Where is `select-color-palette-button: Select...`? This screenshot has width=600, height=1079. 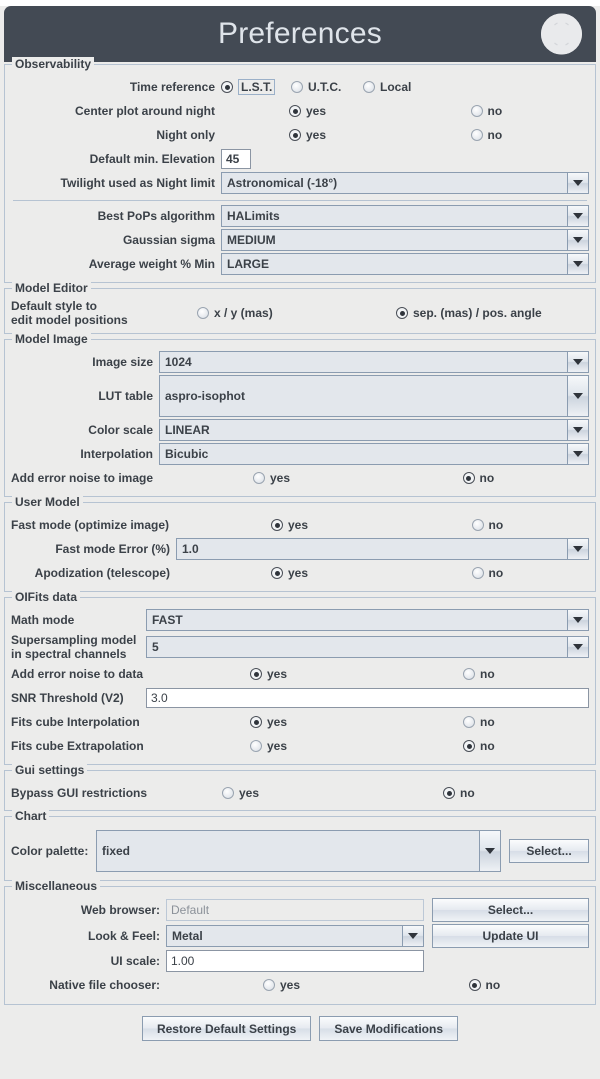 select-color-palette-button: Select... is located at coordinates (549, 851).